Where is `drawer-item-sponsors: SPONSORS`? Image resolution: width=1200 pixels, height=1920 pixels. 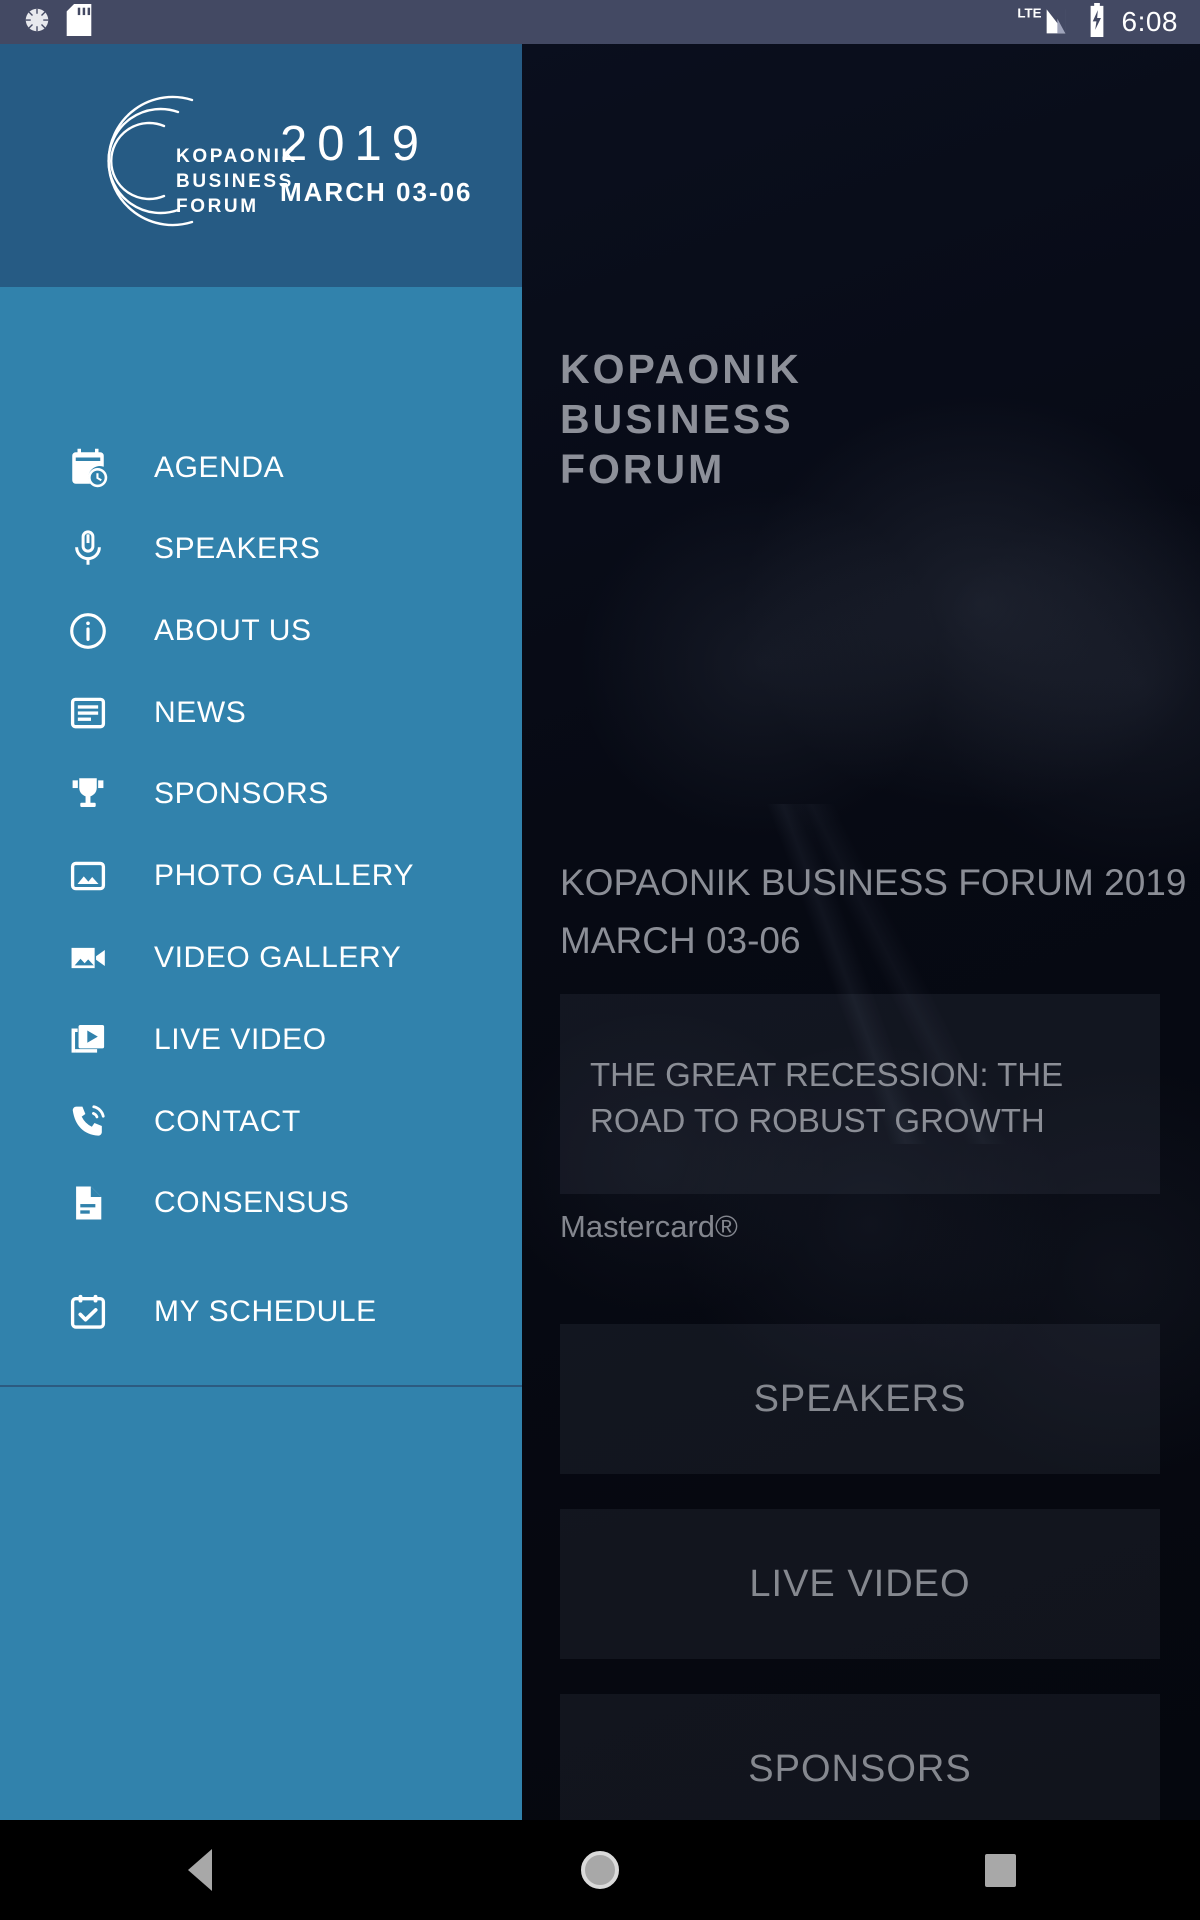 drawer-item-sponsors: SPONSORS is located at coordinates (261, 794).